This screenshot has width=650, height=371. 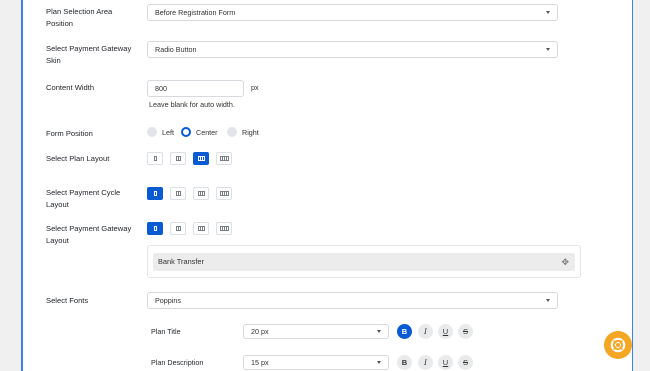 I want to click on plan-description-bold-button: B, so click(x=404, y=362).